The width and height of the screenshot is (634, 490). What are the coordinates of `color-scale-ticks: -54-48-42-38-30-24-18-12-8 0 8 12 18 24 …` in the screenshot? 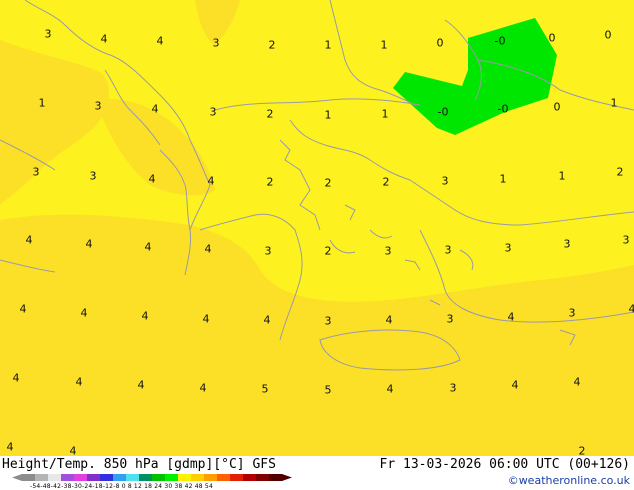 It's located at (121, 486).